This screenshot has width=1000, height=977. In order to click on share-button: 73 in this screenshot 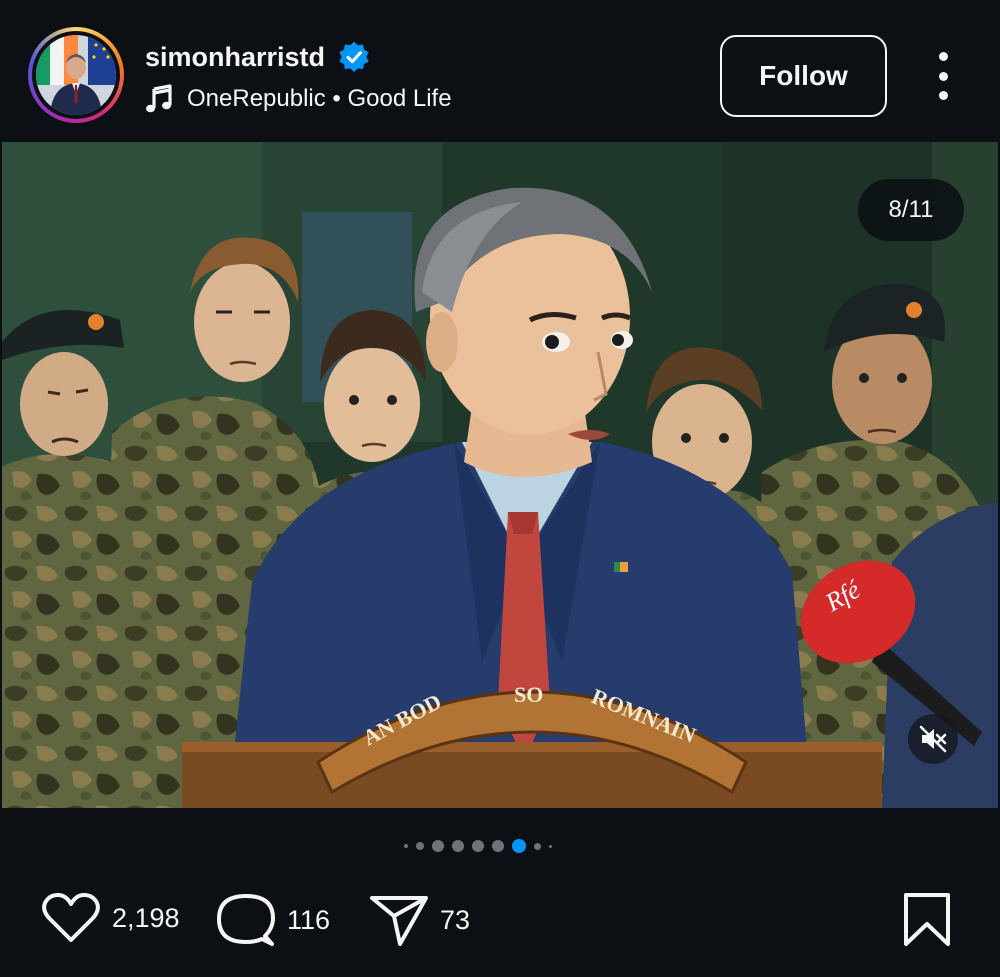, I will do `click(420, 920)`.